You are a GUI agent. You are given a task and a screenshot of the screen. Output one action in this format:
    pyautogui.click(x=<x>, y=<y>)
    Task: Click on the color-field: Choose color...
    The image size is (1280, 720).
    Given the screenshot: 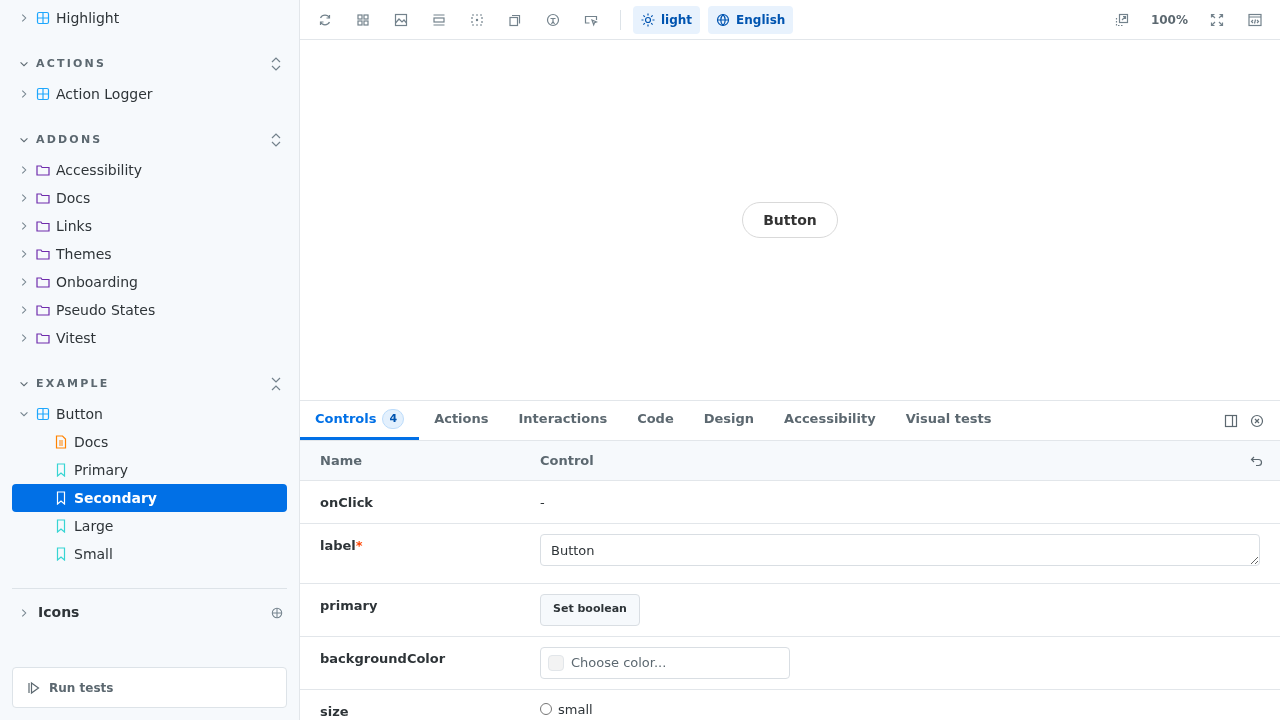 What is the action you would take?
    pyautogui.click(x=665, y=662)
    